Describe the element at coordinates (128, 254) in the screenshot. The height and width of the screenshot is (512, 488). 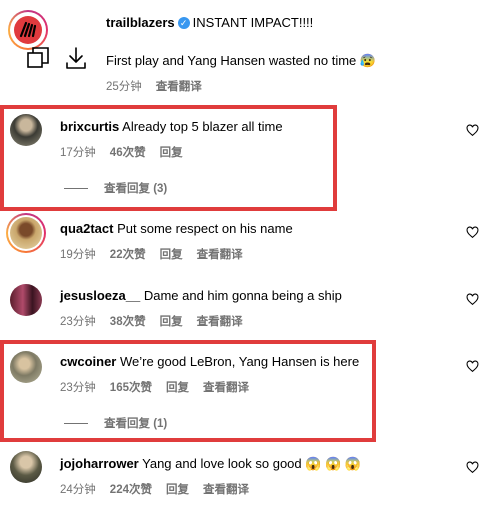
I see `comment-likes: 22次赞` at that location.